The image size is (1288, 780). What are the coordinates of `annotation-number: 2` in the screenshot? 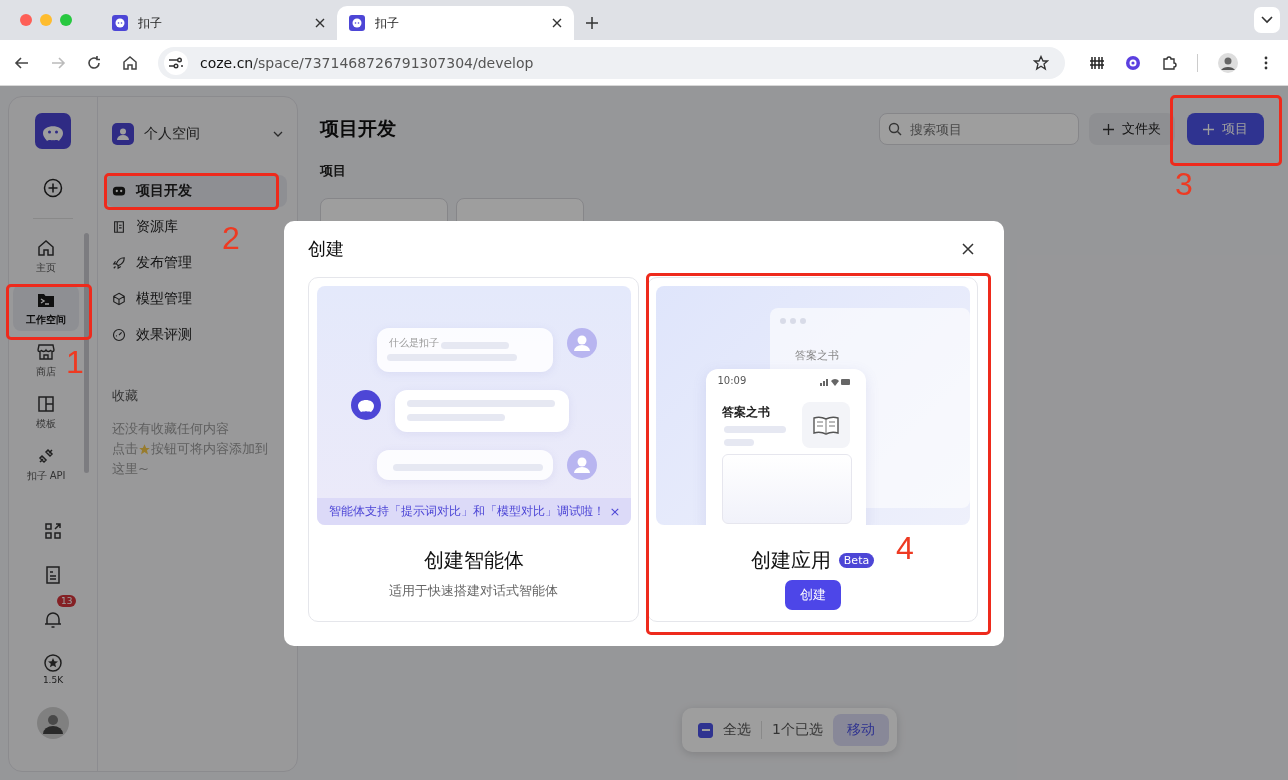 It's located at (231, 238).